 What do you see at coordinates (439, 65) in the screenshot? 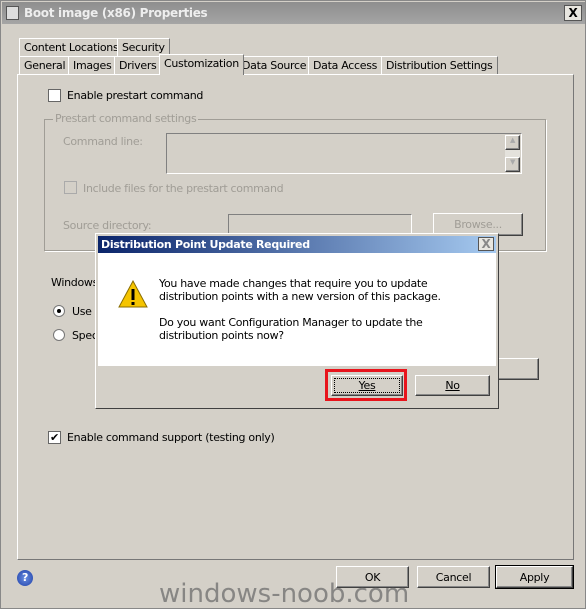
I see `tab-distribution-settings: Distribution Settings` at bounding box center [439, 65].